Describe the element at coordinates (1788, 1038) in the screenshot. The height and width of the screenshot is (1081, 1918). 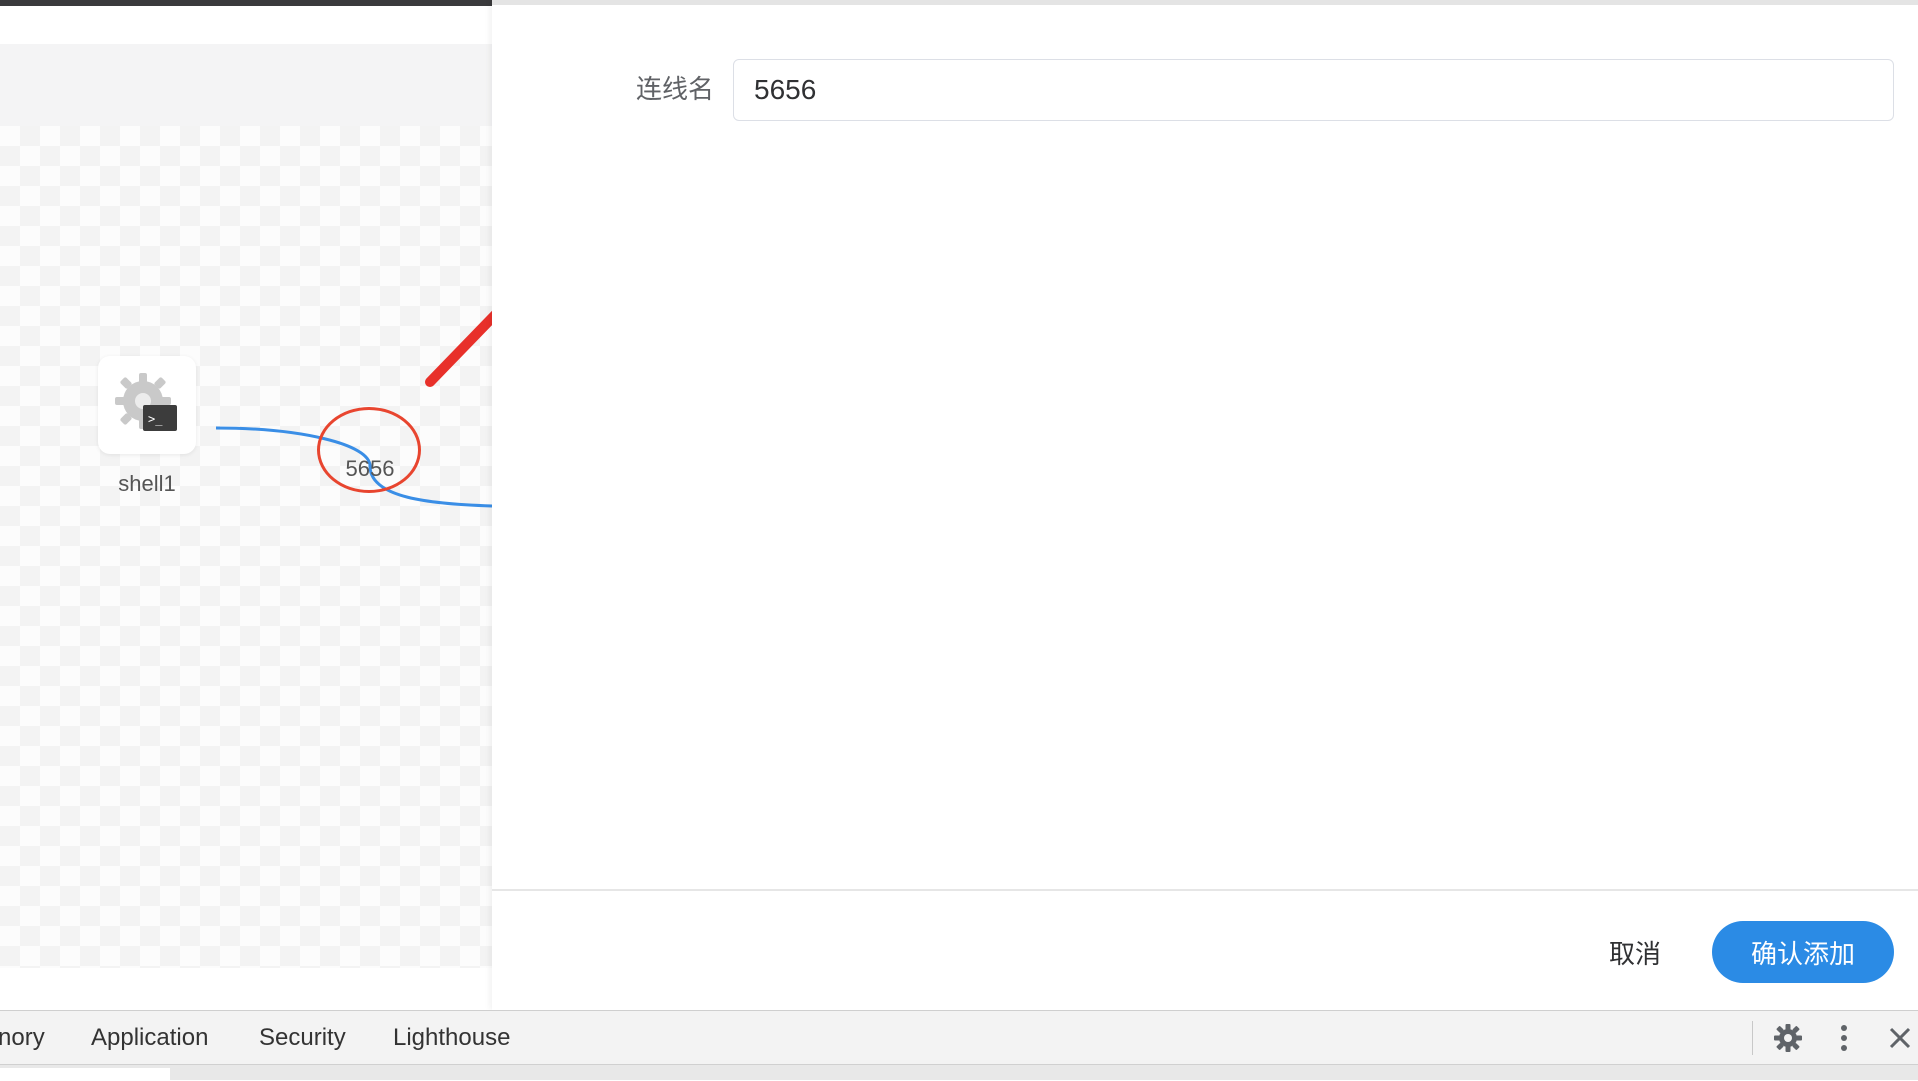
I see `gear-icon` at that location.